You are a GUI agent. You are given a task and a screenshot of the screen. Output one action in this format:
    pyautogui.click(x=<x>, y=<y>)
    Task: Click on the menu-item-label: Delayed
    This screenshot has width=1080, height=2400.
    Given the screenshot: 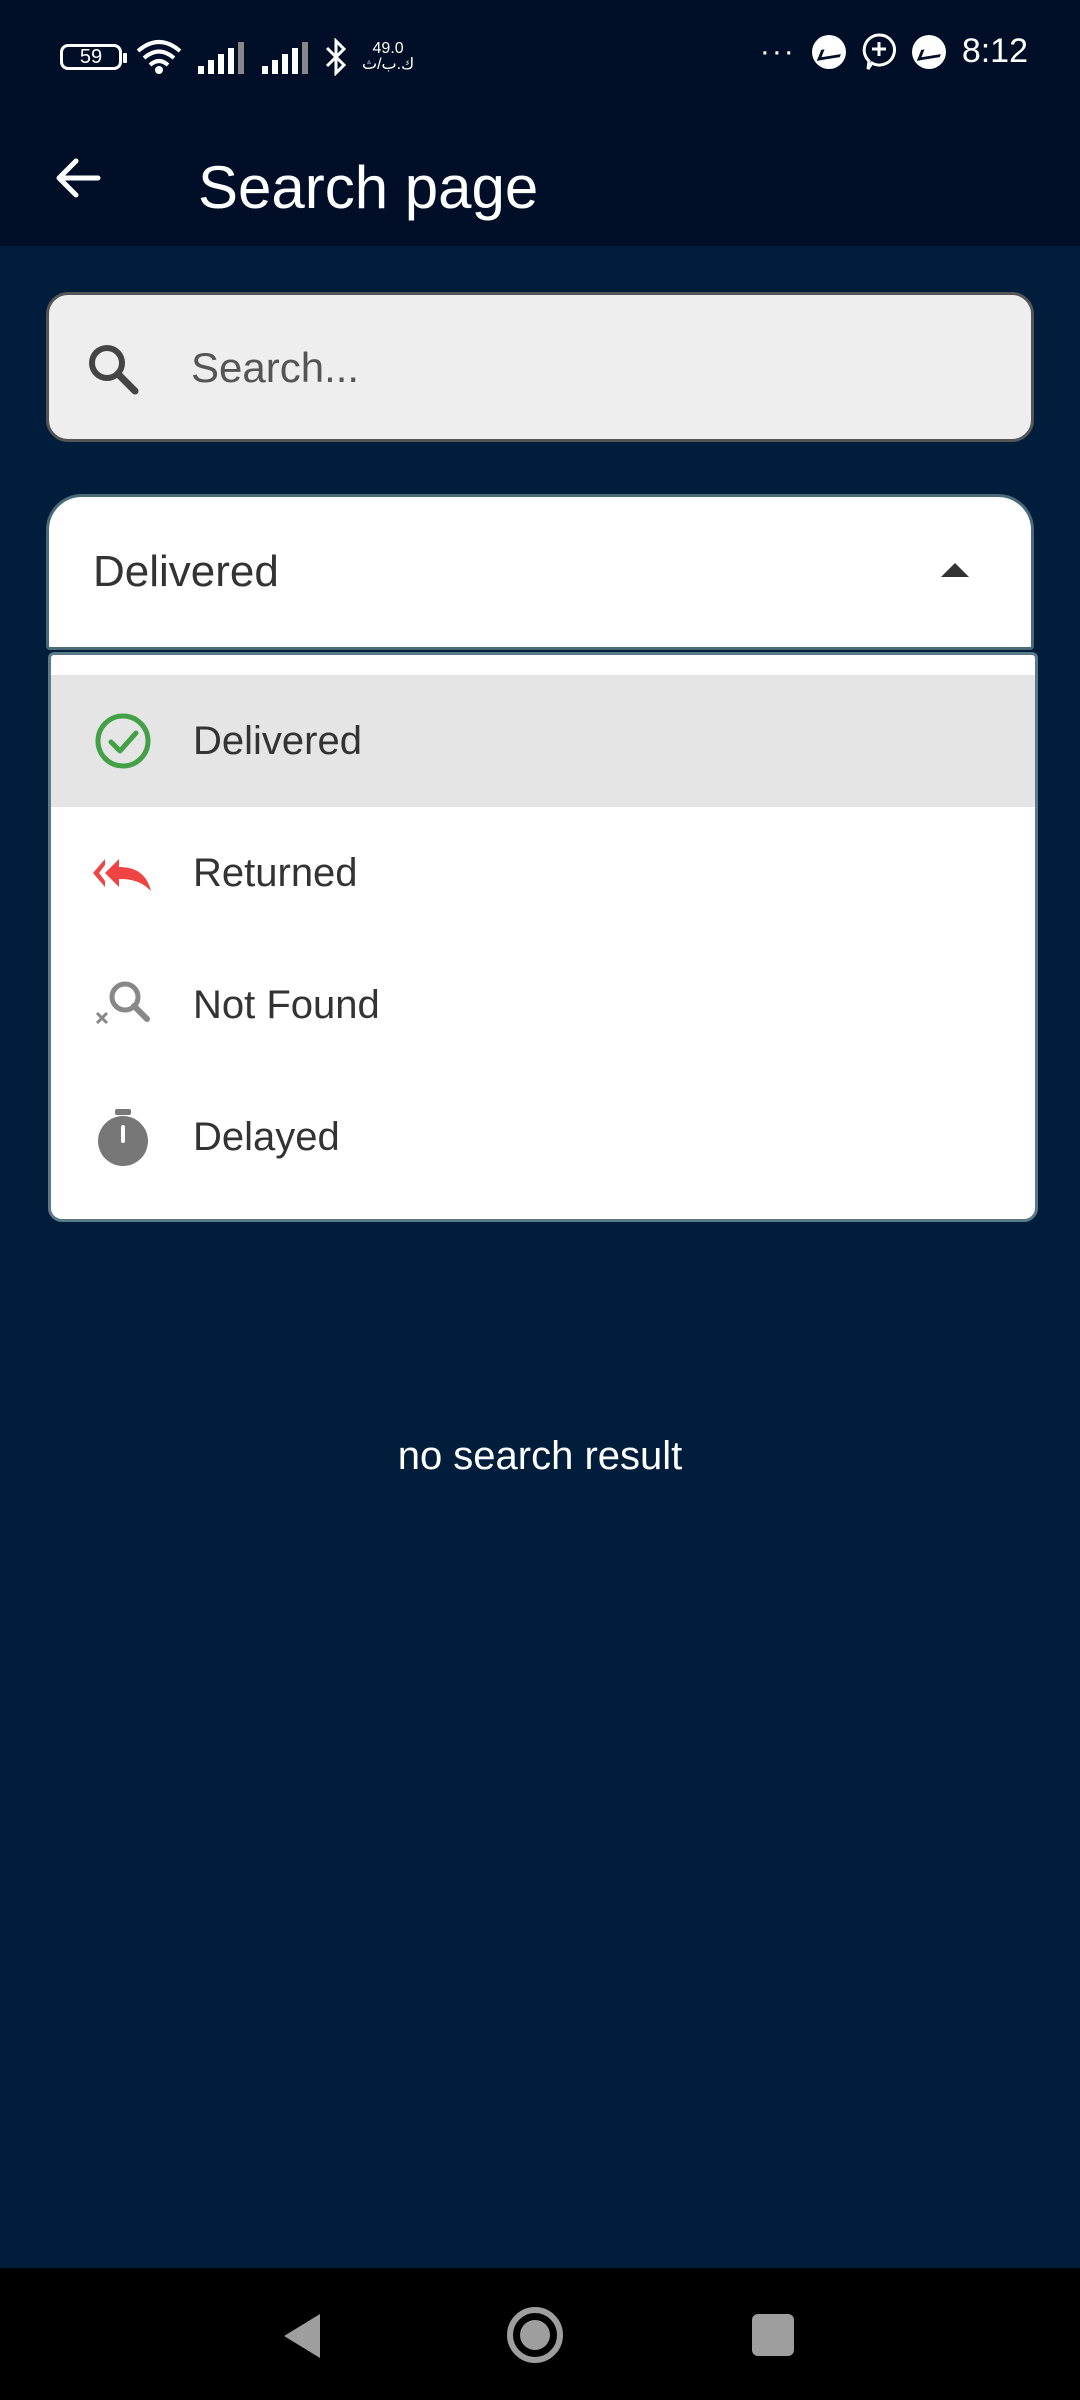 What is the action you would take?
    pyautogui.click(x=266, y=1137)
    